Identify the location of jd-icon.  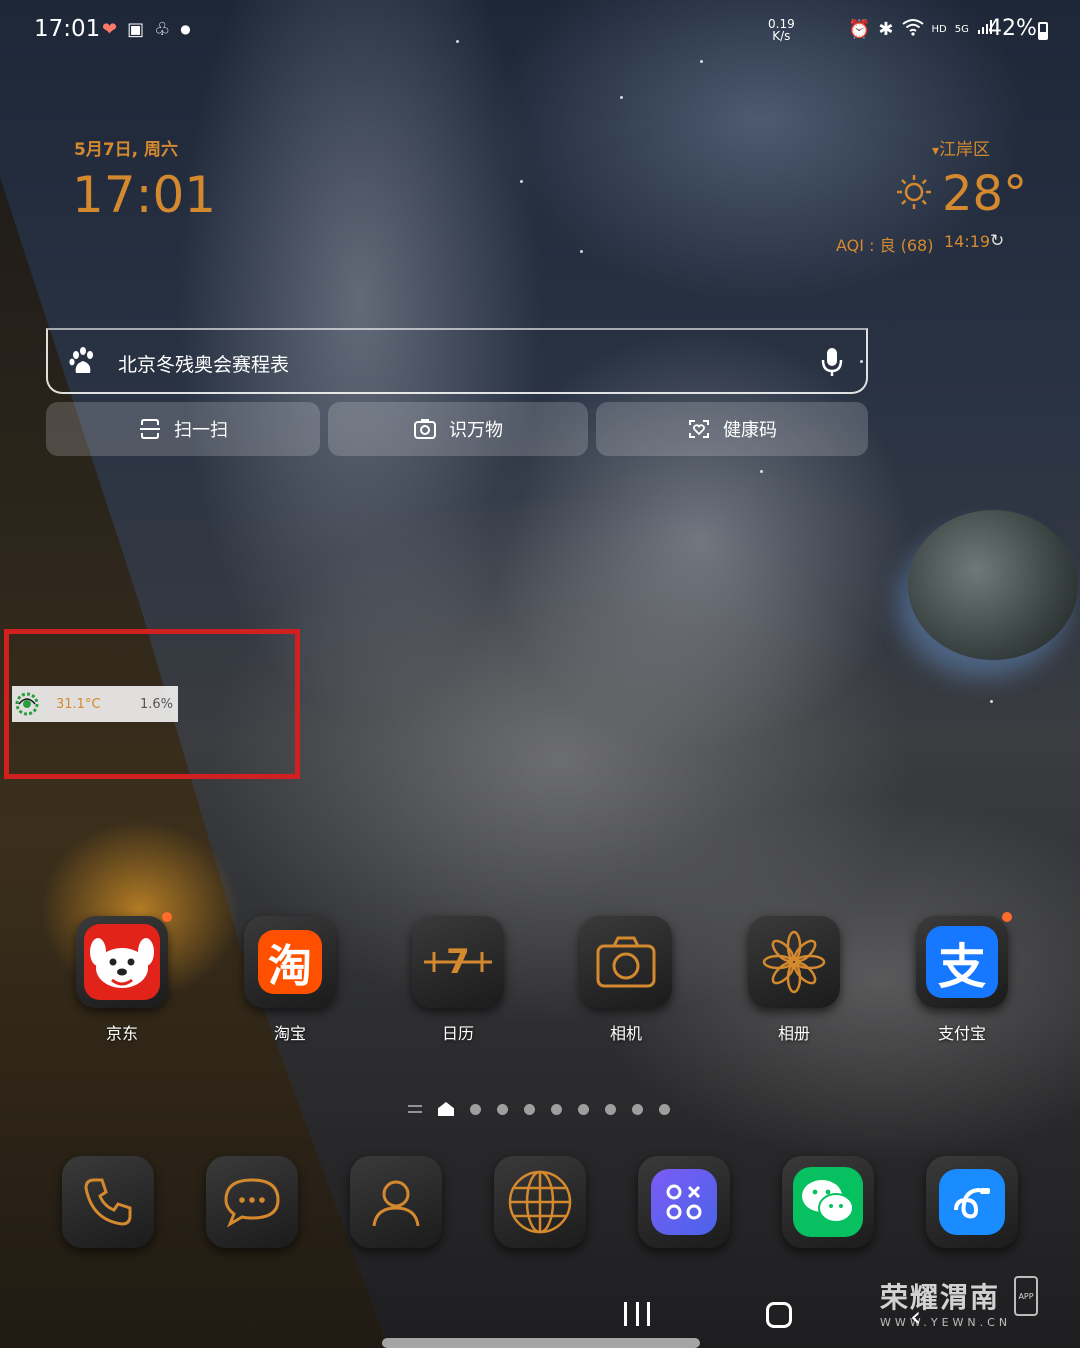
(124, 960).